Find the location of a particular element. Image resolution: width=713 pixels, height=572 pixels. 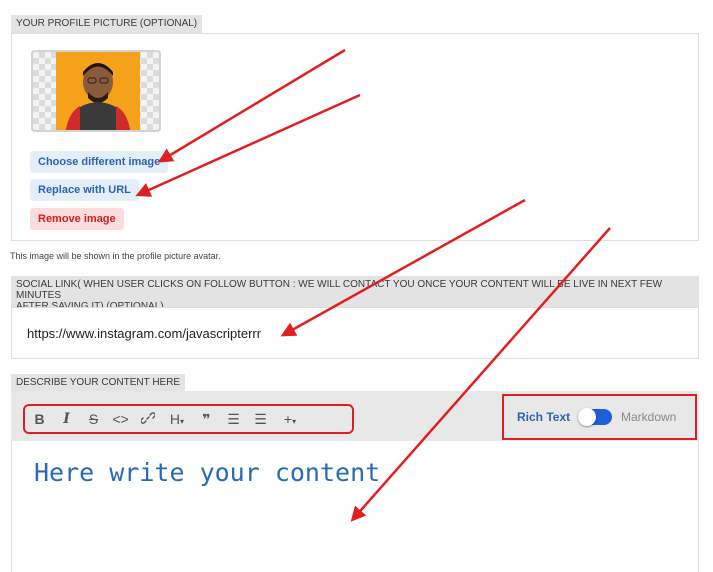

editor-mode-toggle-group: Rich Text Markdown is located at coordinates (599, 417).